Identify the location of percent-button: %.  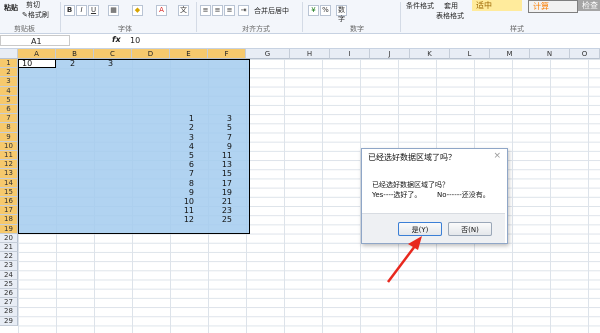
(325, 10).